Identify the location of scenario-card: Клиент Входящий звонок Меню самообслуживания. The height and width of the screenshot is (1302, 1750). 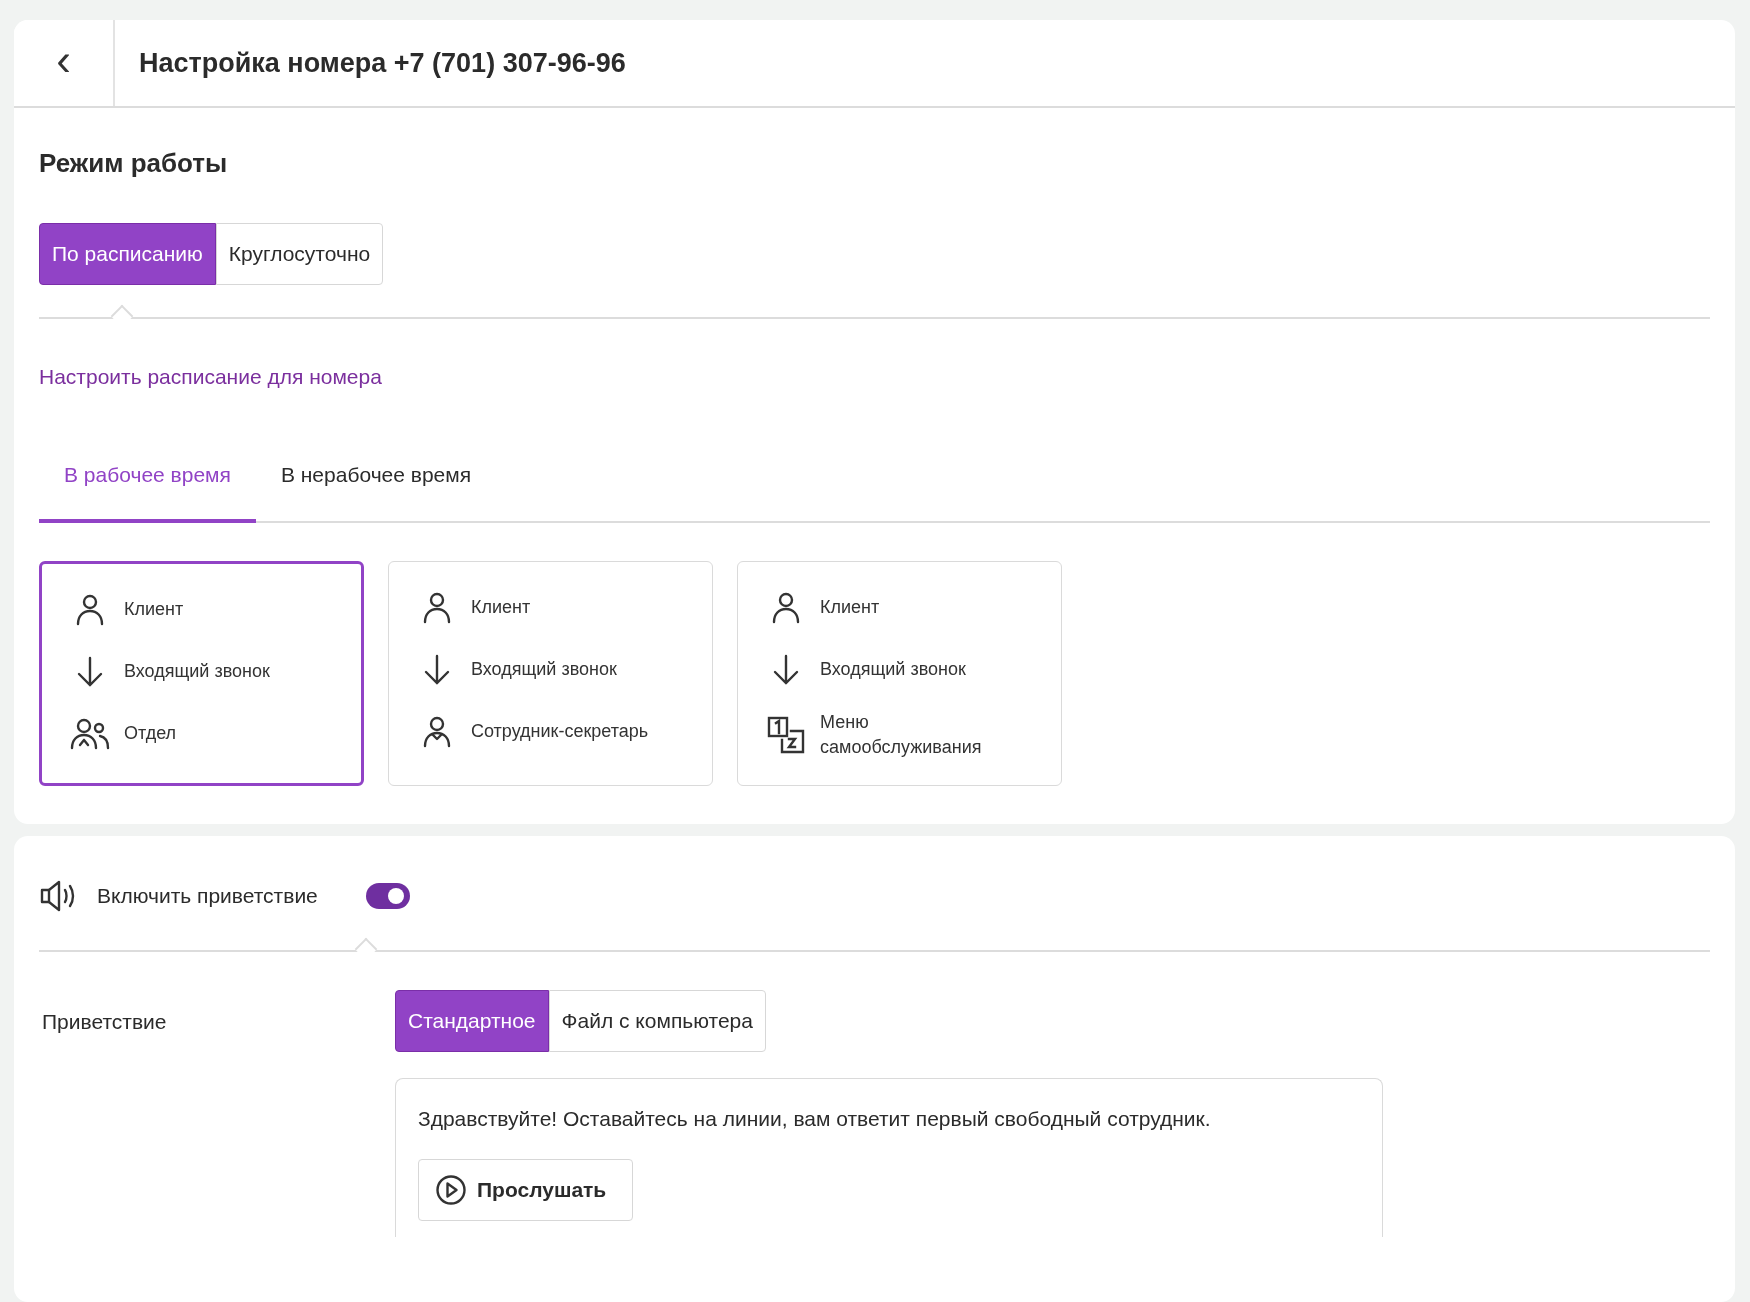
(899, 673).